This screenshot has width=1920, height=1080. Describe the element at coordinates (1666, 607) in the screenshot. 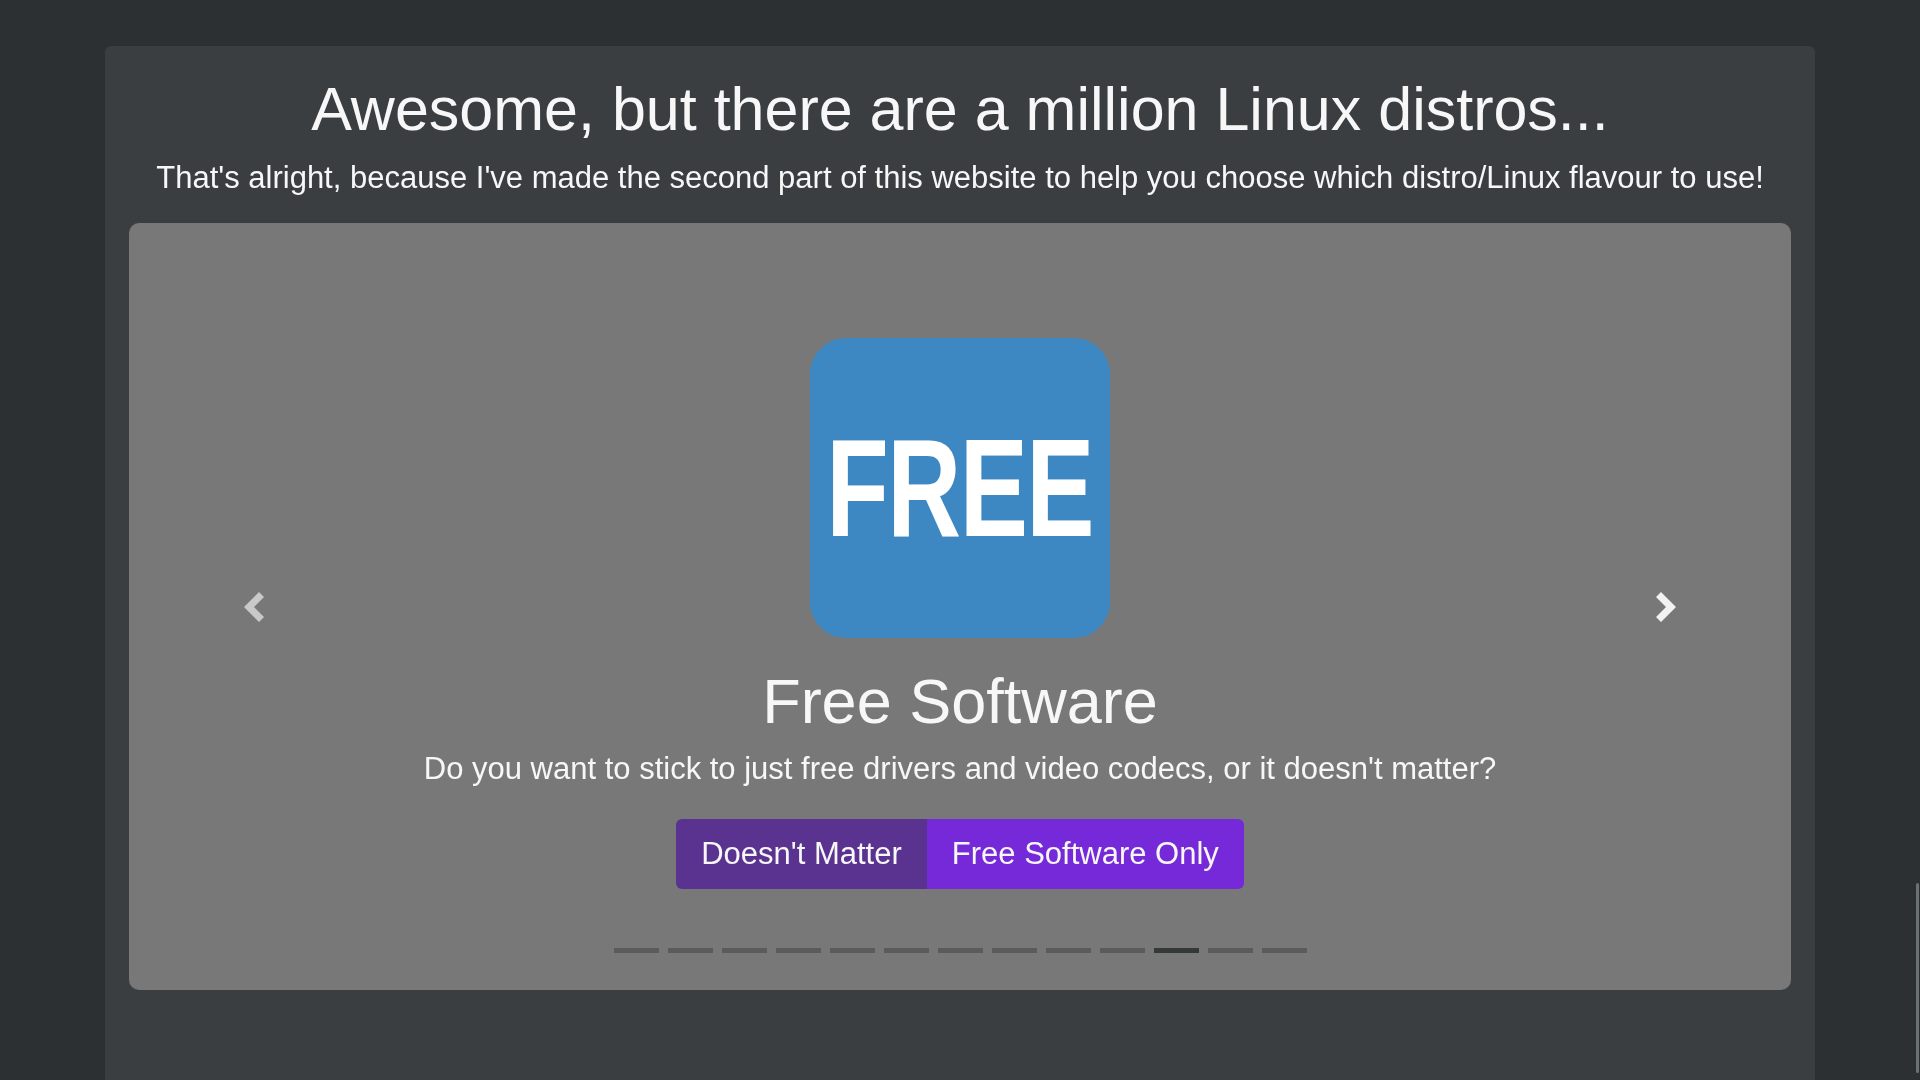

I see `chevron-right-icon` at that location.